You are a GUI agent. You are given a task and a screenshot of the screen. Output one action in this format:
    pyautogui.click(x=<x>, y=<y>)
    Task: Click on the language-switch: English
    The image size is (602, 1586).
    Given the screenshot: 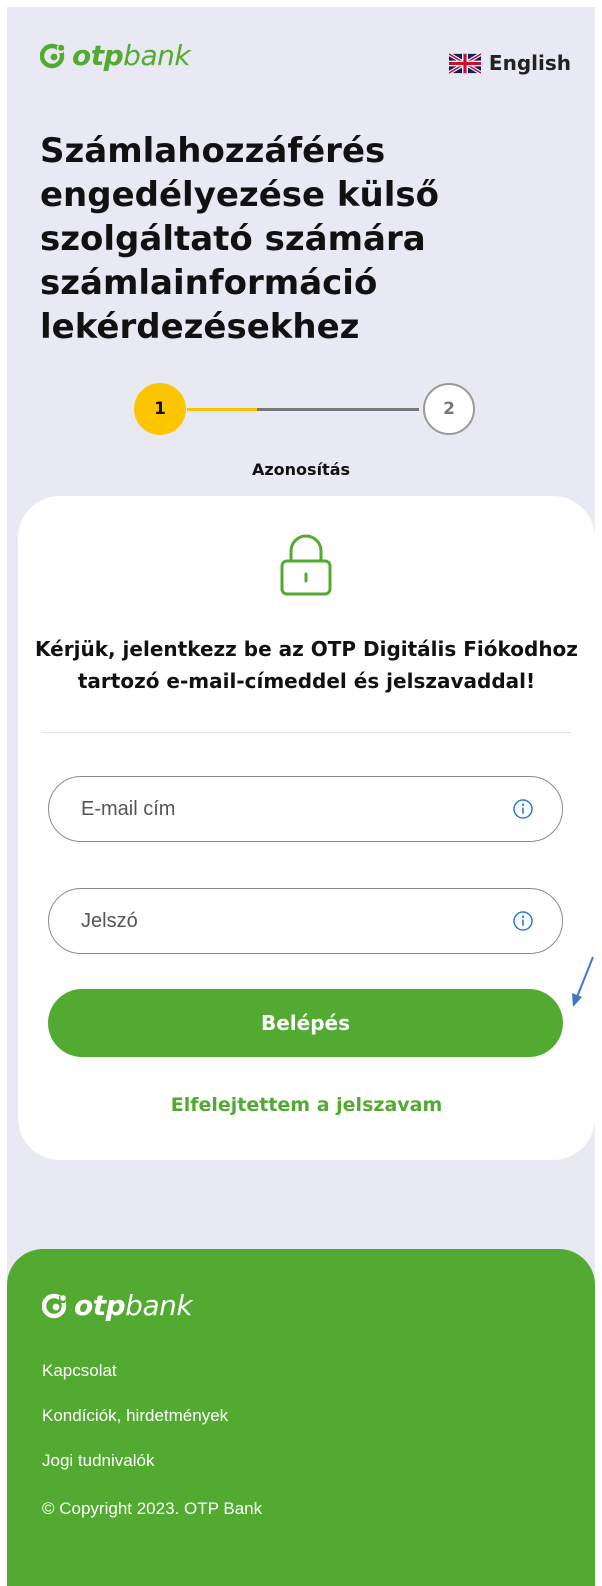 What is the action you would take?
    pyautogui.click(x=509, y=63)
    